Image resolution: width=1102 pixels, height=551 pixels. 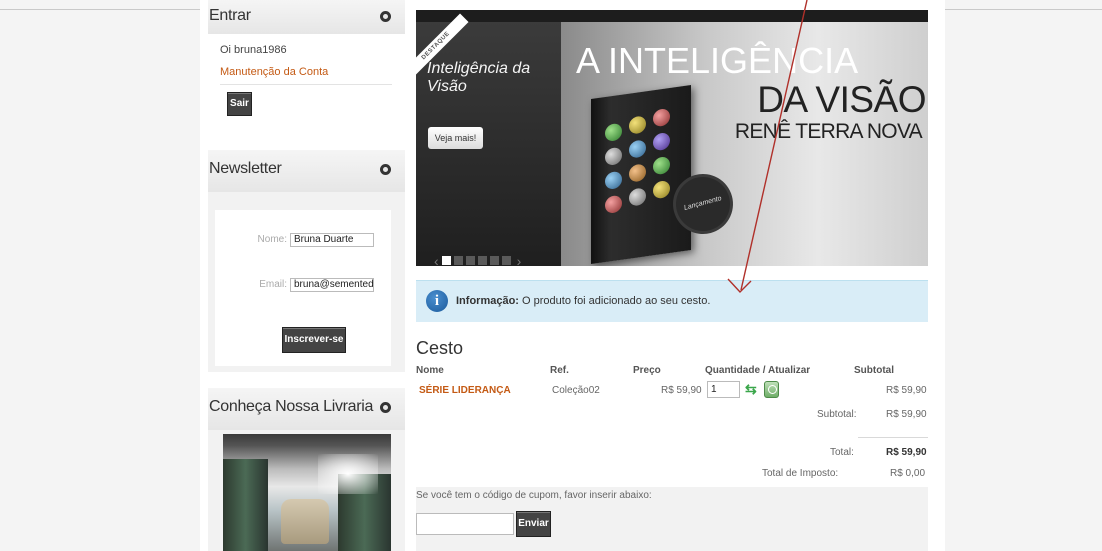 I want to click on store-module-header: Conheça Nossa Livraria, so click(x=306, y=409).